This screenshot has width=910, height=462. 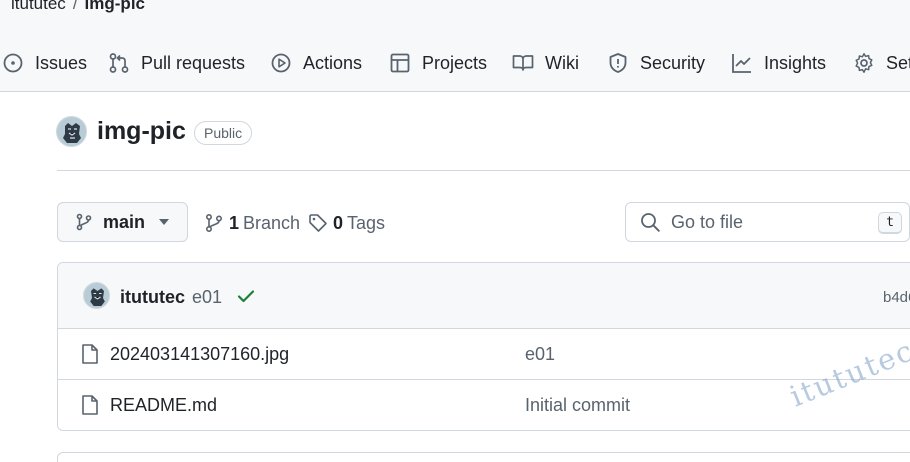 What do you see at coordinates (707, 221) in the screenshot?
I see `go-to-file-placeholder: Go to file` at bounding box center [707, 221].